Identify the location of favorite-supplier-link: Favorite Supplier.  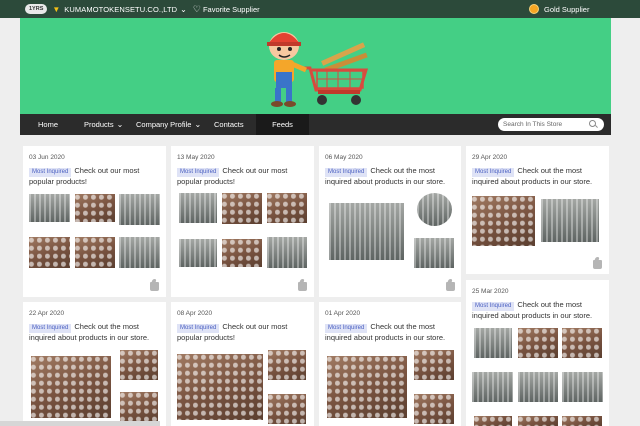
(231, 9).